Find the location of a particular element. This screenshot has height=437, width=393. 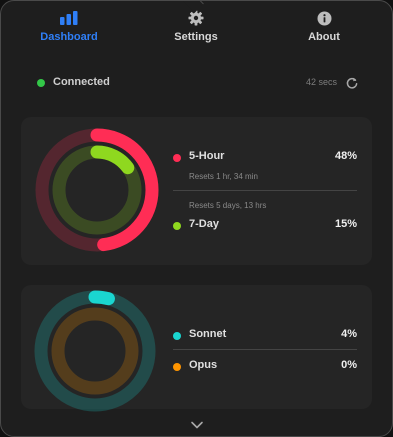

reset-time: Resets 1 hr, 34 min is located at coordinates (223, 176).